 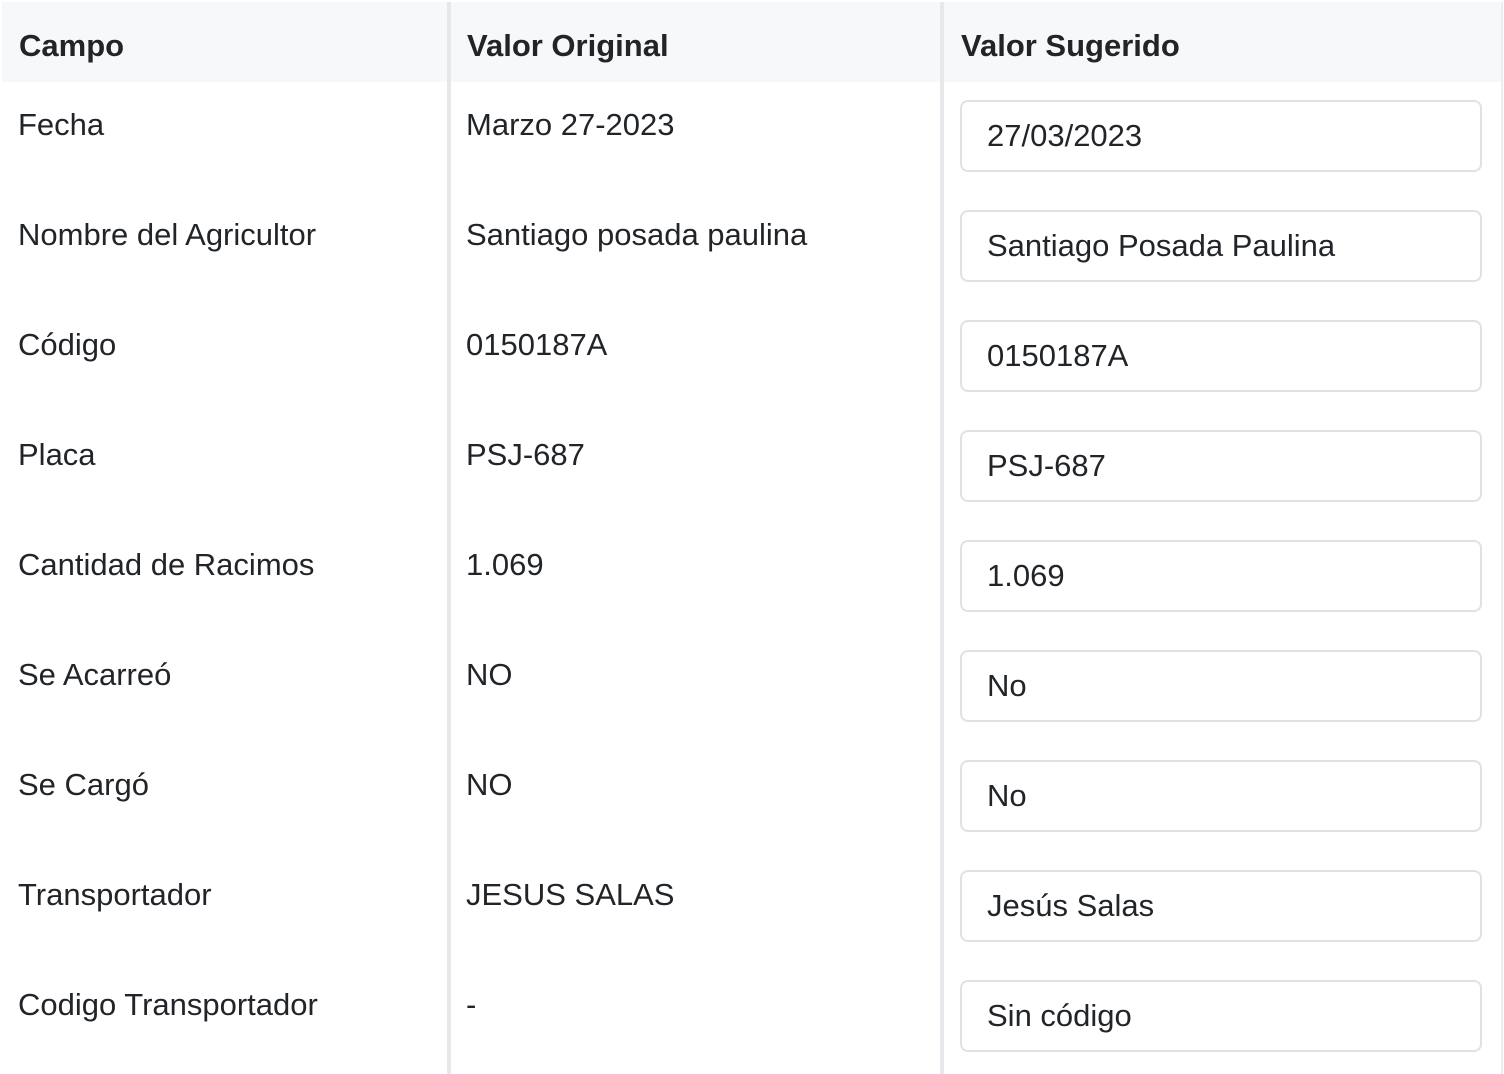 What do you see at coordinates (752, 42) in the screenshot?
I see `table-header-row: Campo Valor Original Valor Sugerido` at bounding box center [752, 42].